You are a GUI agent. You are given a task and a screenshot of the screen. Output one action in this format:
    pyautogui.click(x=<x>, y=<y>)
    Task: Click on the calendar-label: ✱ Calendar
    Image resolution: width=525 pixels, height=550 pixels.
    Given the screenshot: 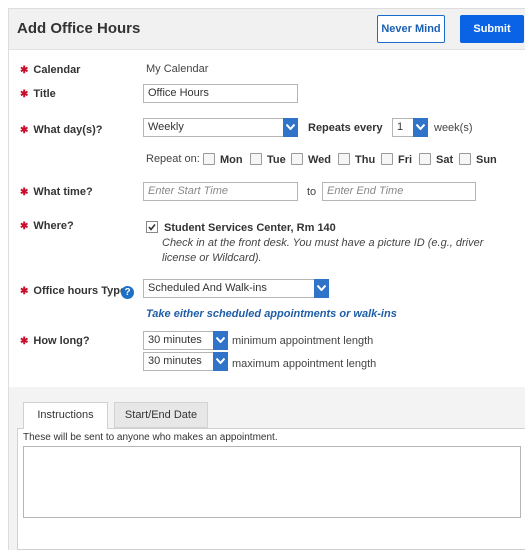 What is the action you would take?
    pyautogui.click(x=50, y=70)
    